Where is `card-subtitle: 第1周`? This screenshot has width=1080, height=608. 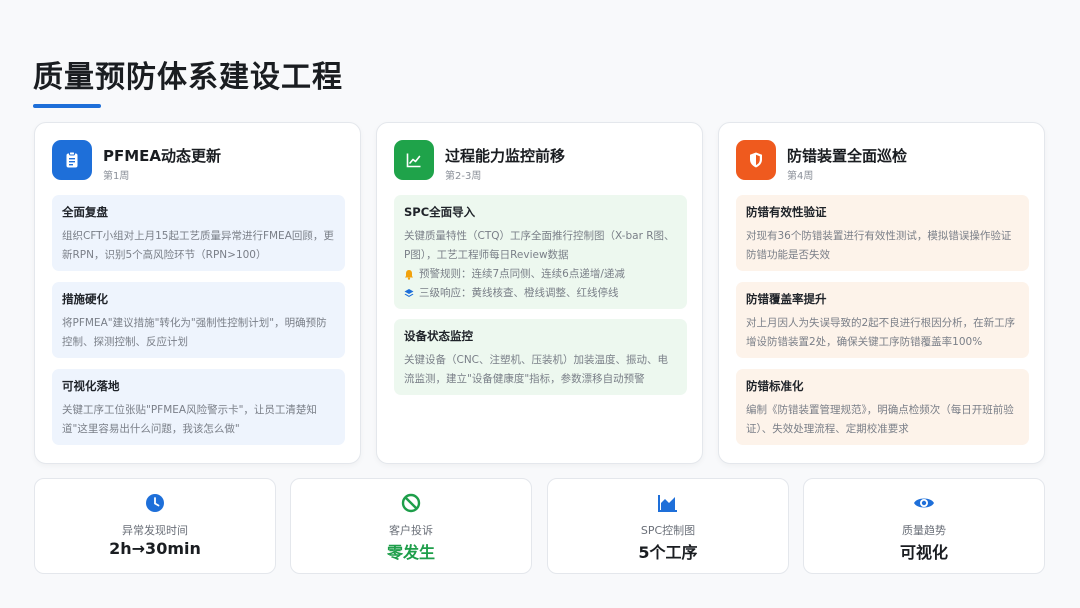 card-subtitle: 第1周 is located at coordinates (116, 176).